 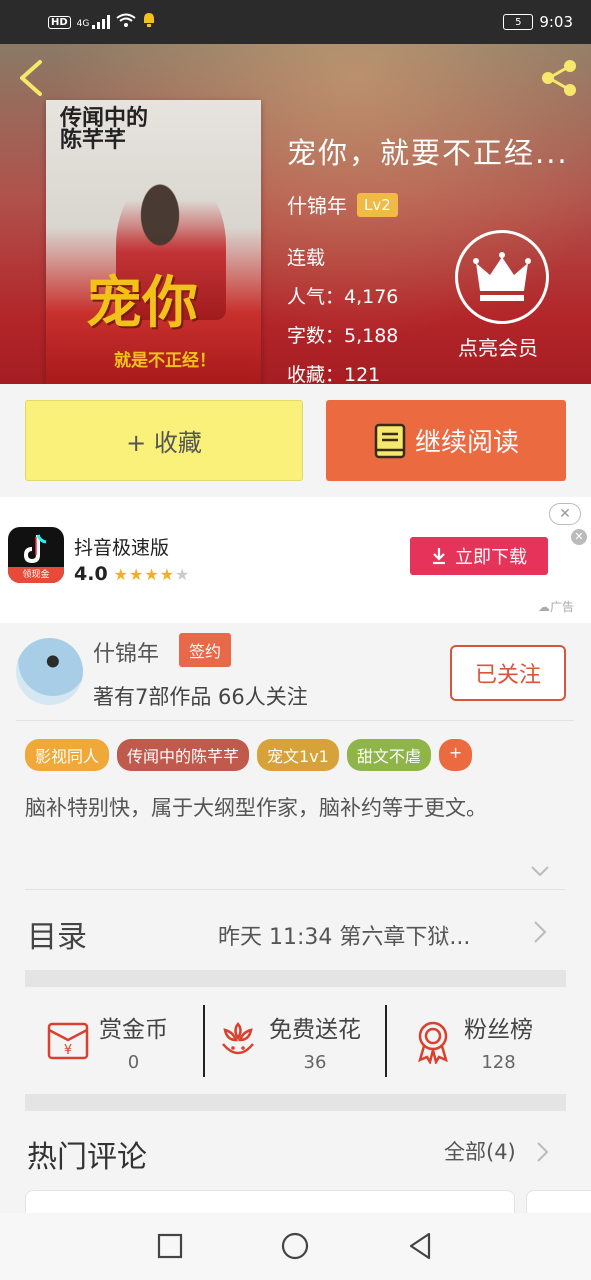 What do you see at coordinates (83, 24) in the screenshot?
I see `network-type: 4G` at bounding box center [83, 24].